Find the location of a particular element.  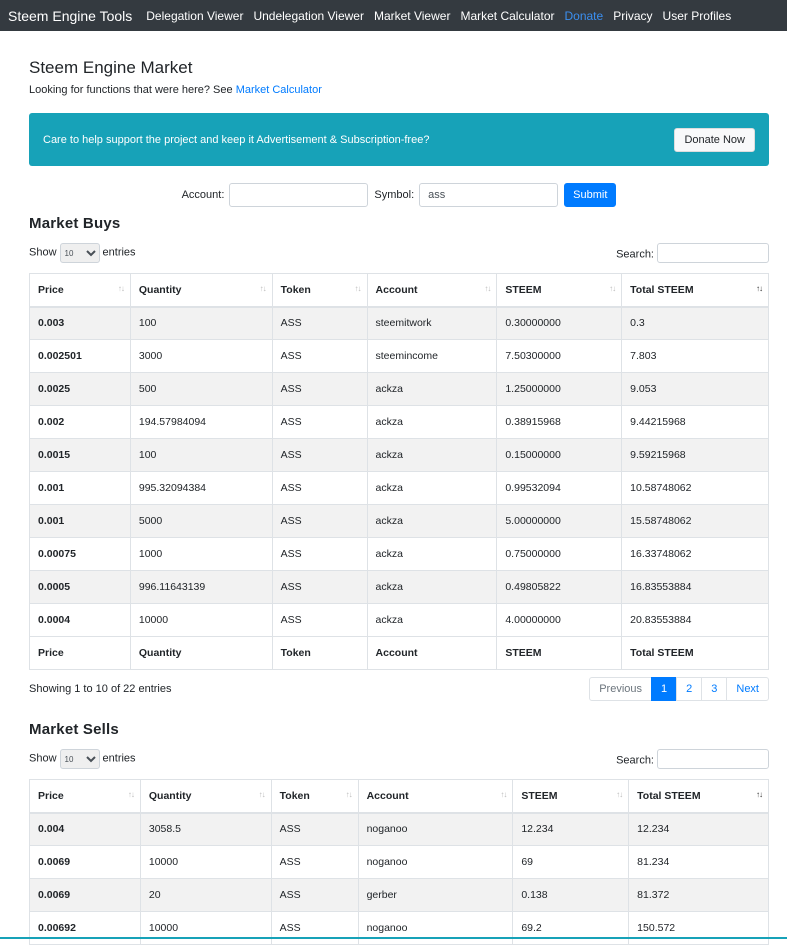

table-cell: 0.001 is located at coordinates (80, 488).